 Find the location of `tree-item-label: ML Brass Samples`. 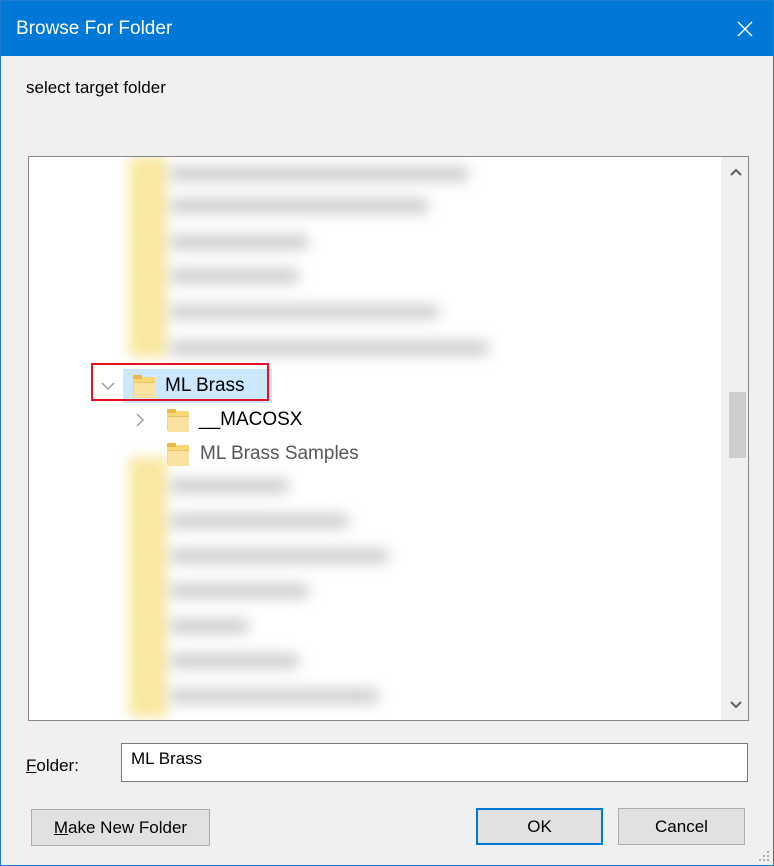

tree-item-label: ML Brass Samples is located at coordinates (279, 453).